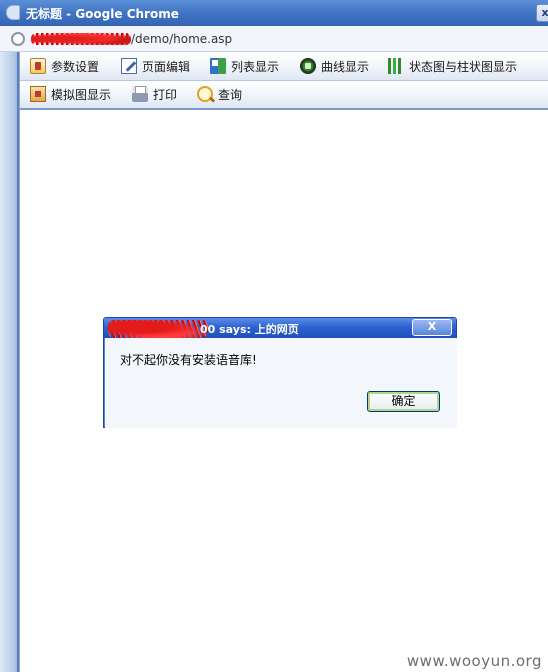 Image resolution: width=548 pixels, height=672 pixels. I want to click on window-close-button: x, so click(542, 13).